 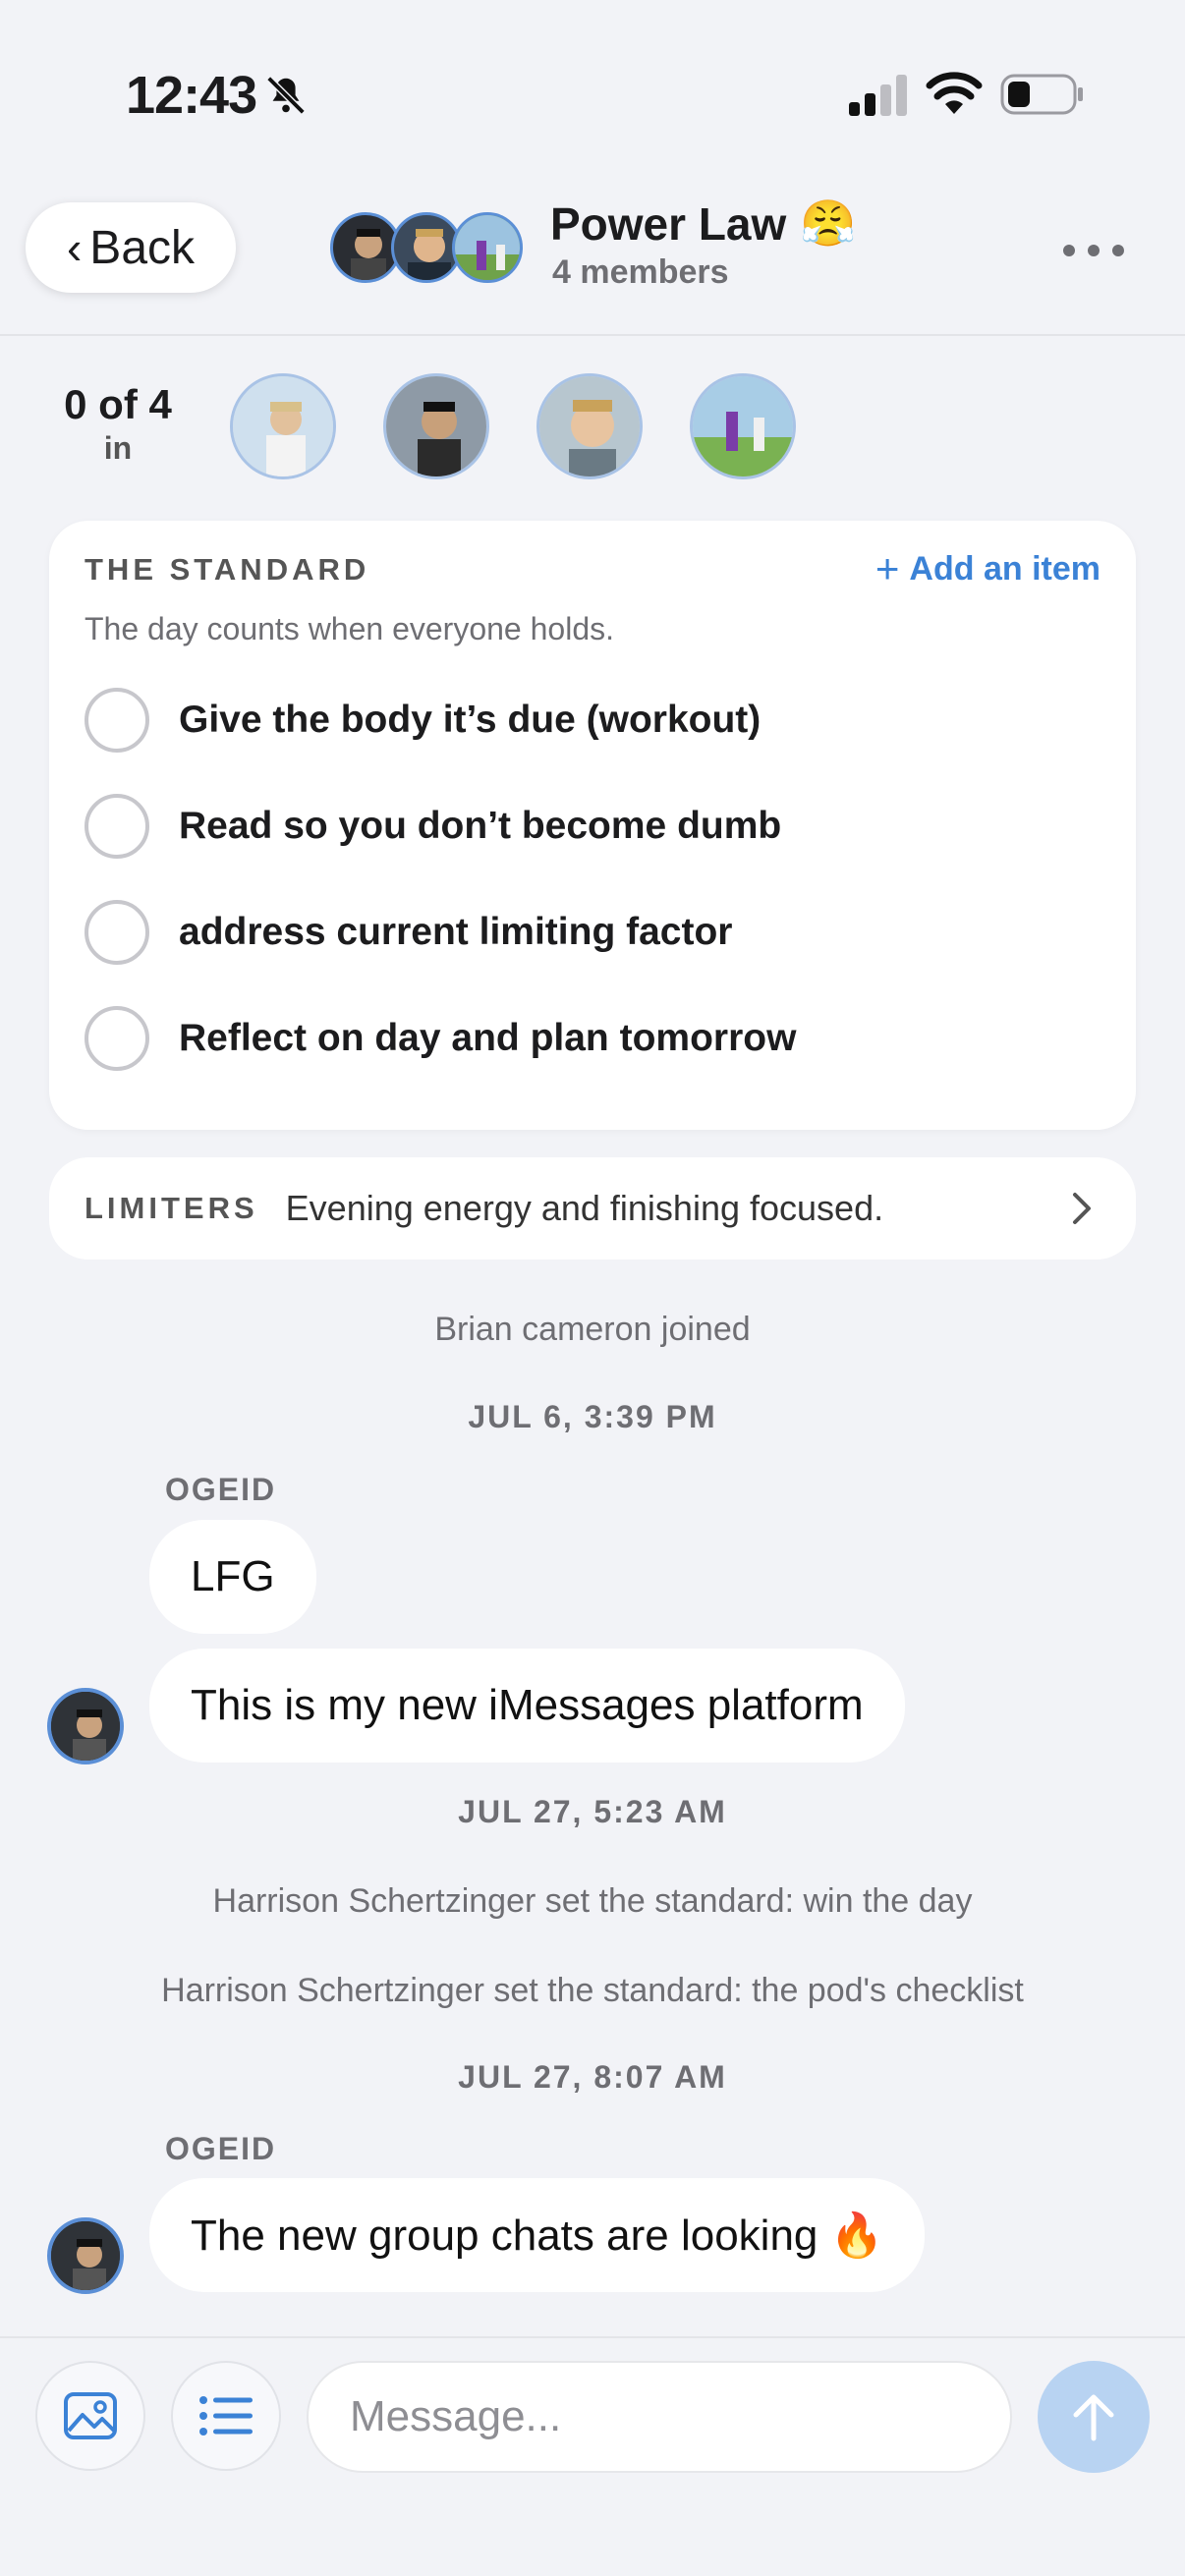 I want to click on member-count: 4 members, so click(x=641, y=272).